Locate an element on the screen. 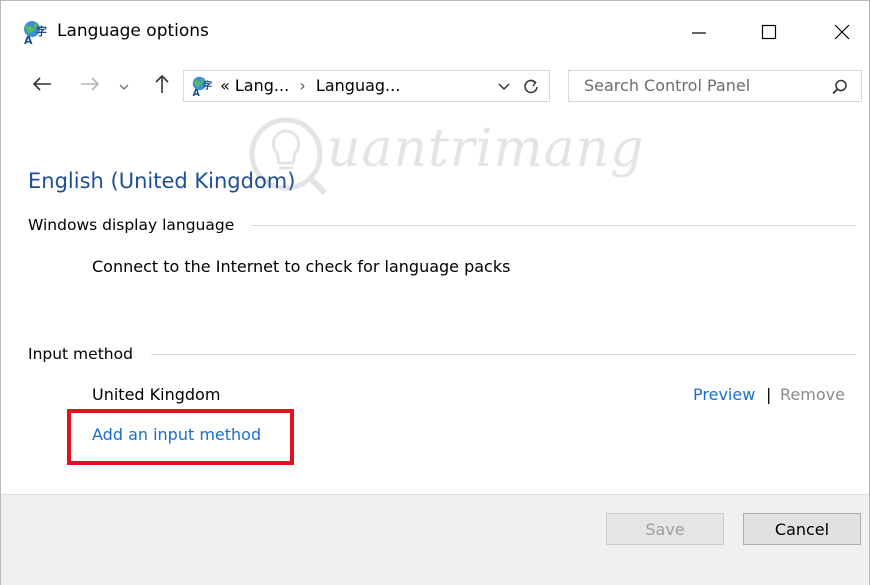 This screenshot has width=870, height=585. input-method-name: United Kingdom is located at coordinates (156, 394).